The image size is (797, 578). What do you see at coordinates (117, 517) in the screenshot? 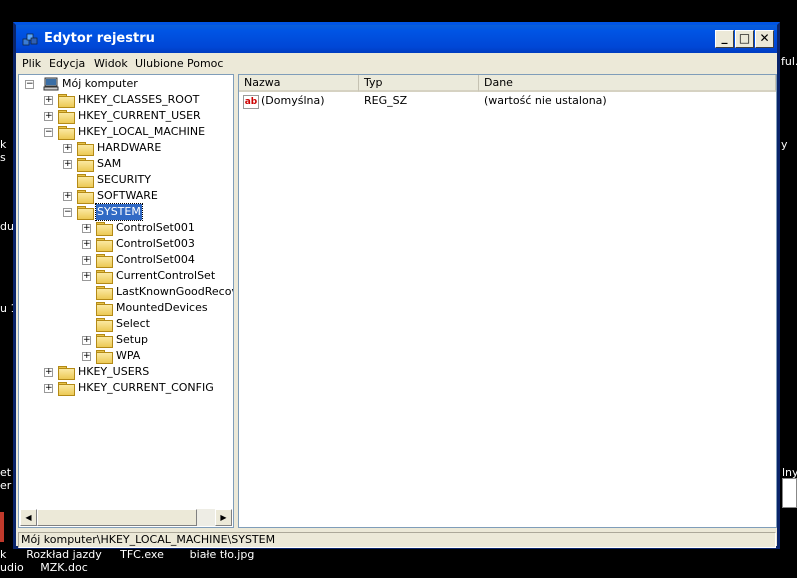
I see `scroll-thumb` at bounding box center [117, 517].